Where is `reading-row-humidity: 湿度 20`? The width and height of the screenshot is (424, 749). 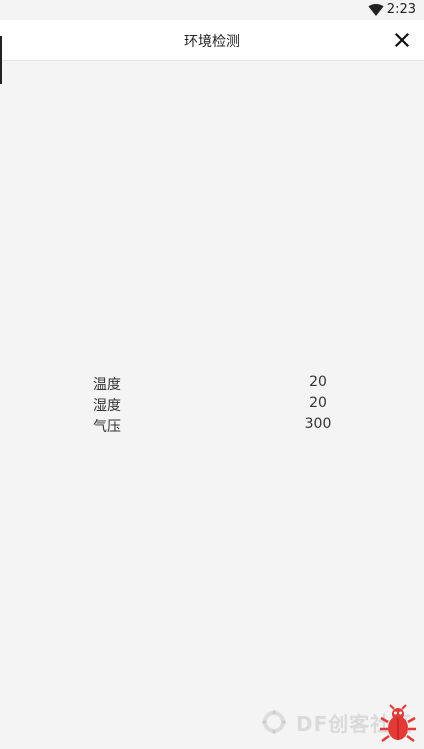 reading-row-humidity: 湿度 20 is located at coordinates (212, 405).